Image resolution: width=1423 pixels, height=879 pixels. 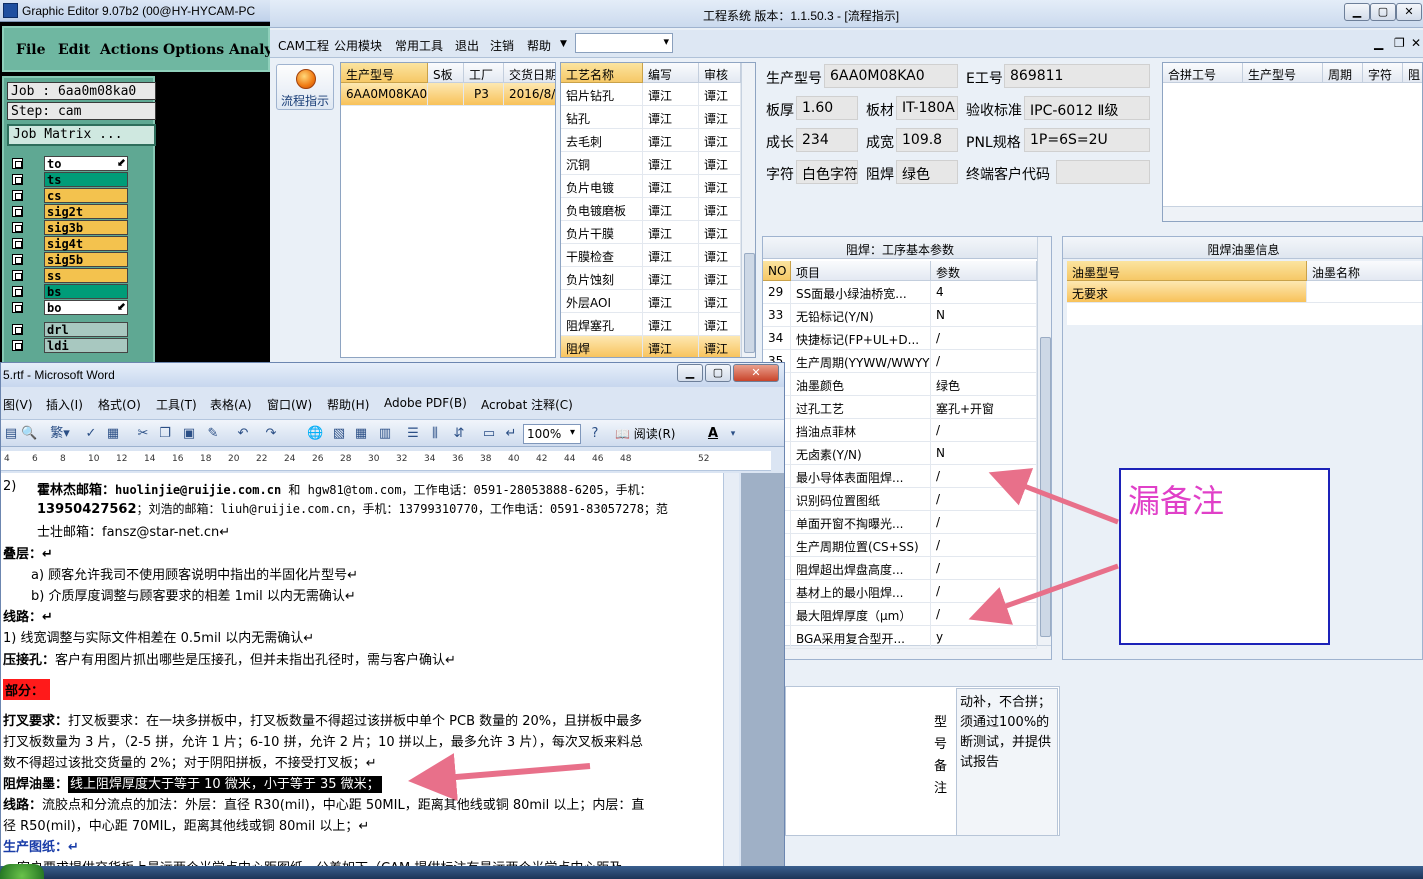 What do you see at coordinates (176, 404) in the screenshot?
I see `menu-tools: 工具(T)` at bounding box center [176, 404].